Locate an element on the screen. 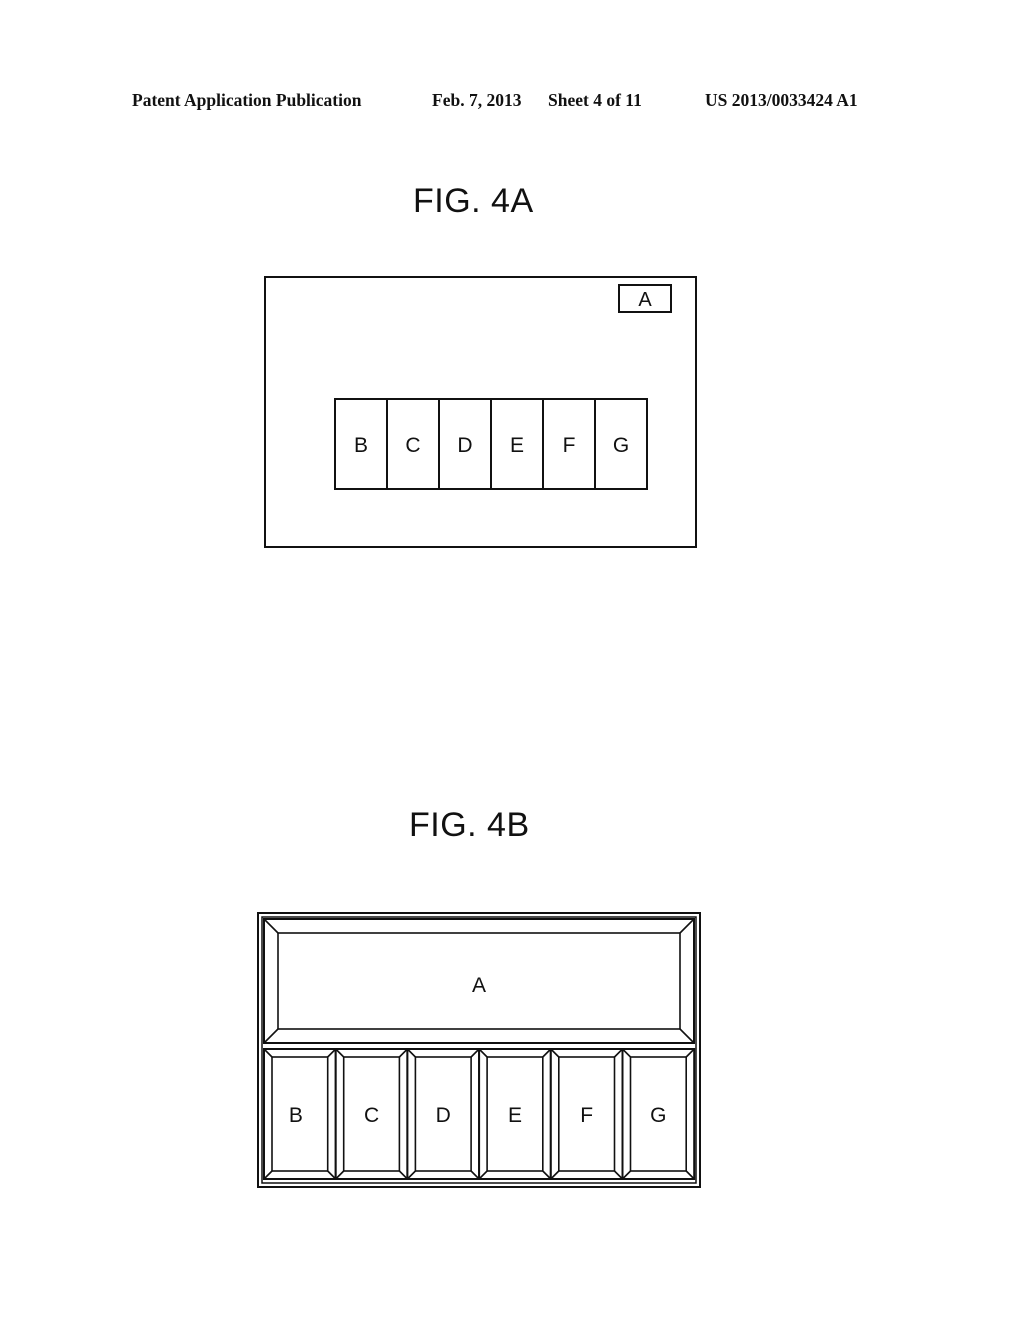 The height and width of the screenshot is (1320, 1024). button-e-4a: E is located at coordinates (517, 444).